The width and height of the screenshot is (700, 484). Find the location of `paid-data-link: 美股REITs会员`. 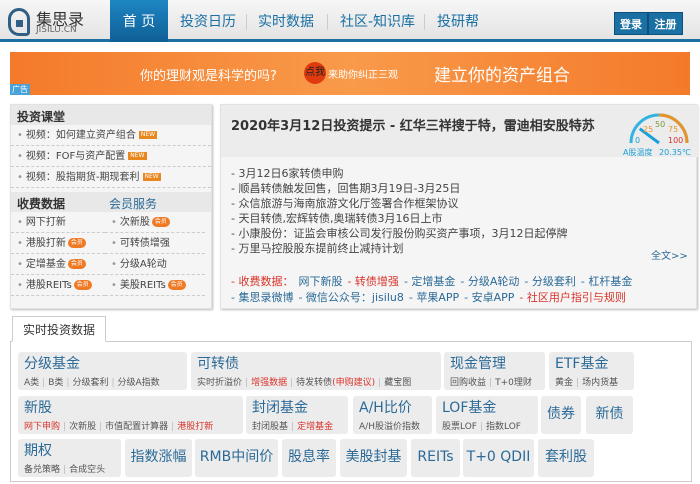

paid-data-link: 美股REITs会员 is located at coordinates (155, 285).